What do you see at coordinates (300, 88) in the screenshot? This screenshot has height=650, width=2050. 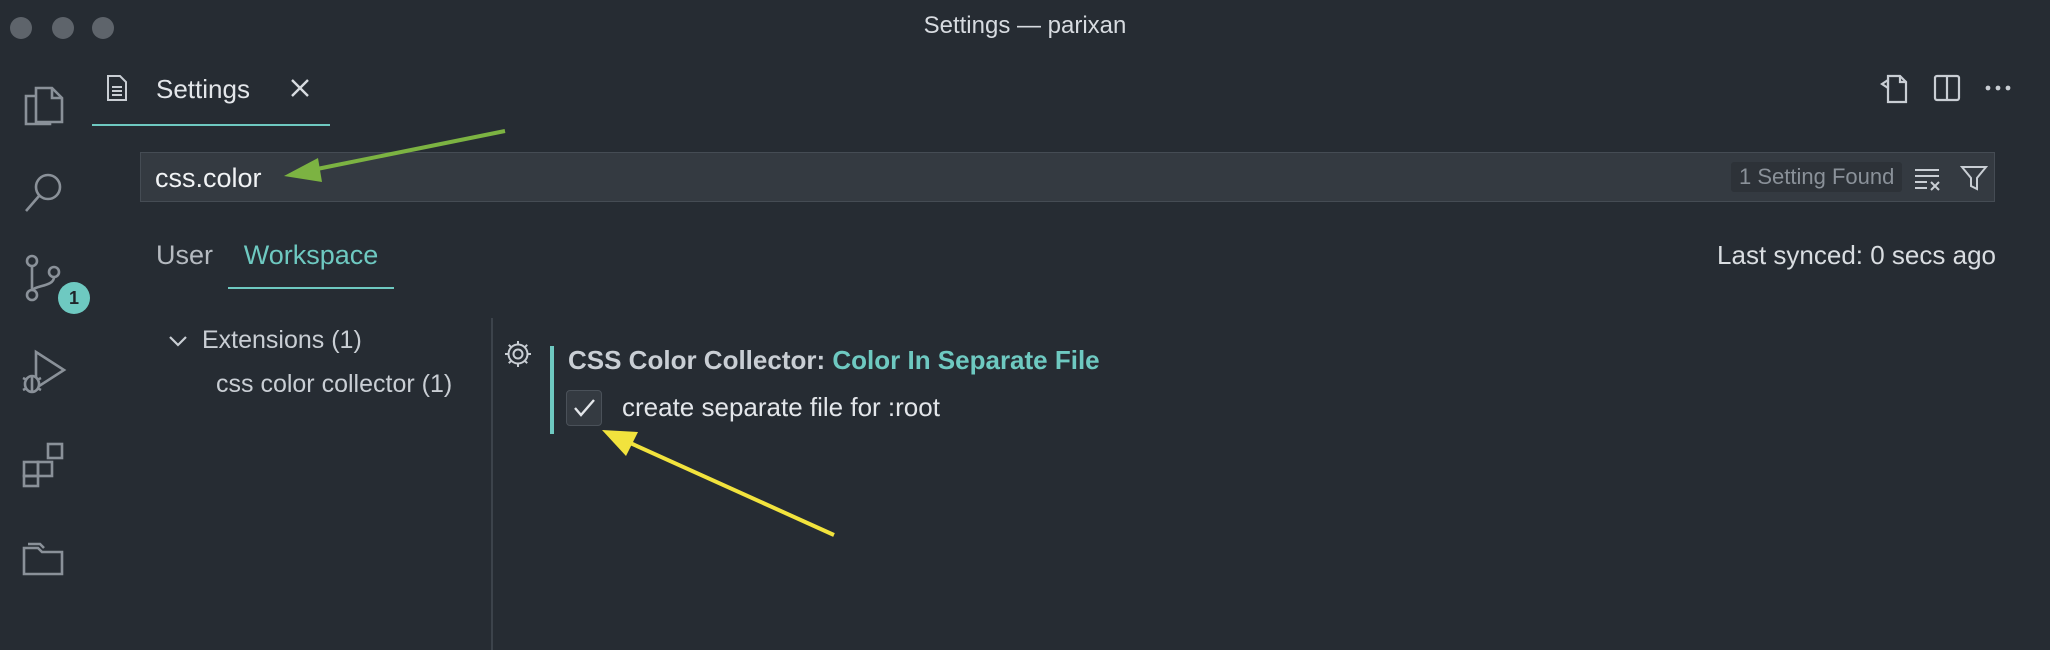 I see `close-icon` at bounding box center [300, 88].